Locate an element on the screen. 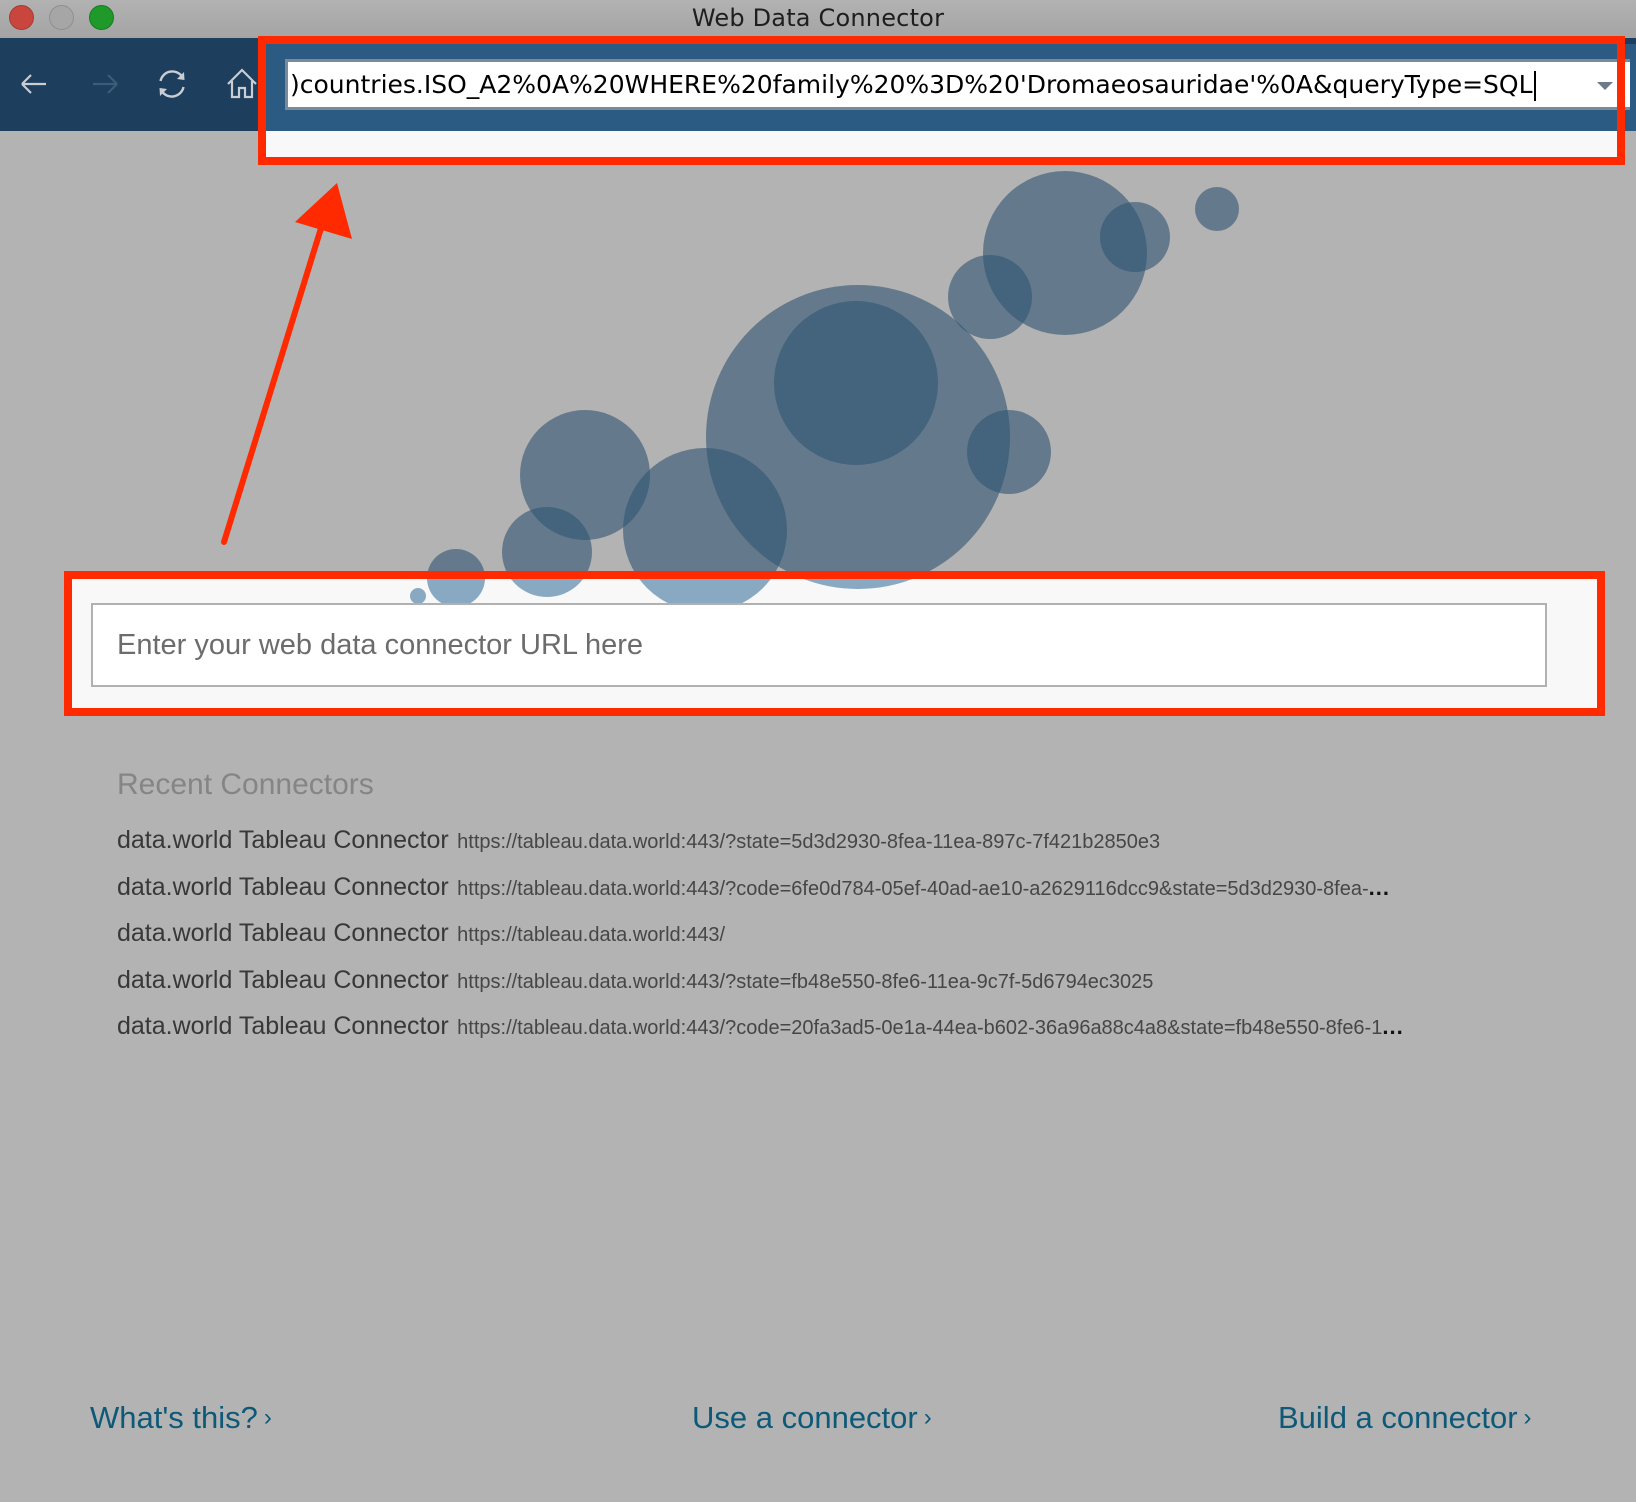  whats-this-link: What's this? › is located at coordinates (181, 1418).